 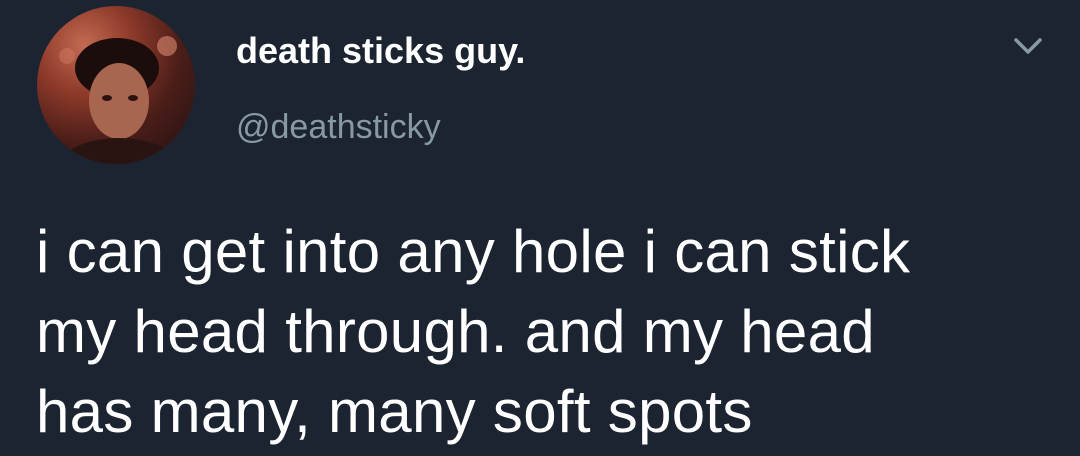 What do you see at coordinates (116, 85) in the screenshot?
I see `avatar` at bounding box center [116, 85].